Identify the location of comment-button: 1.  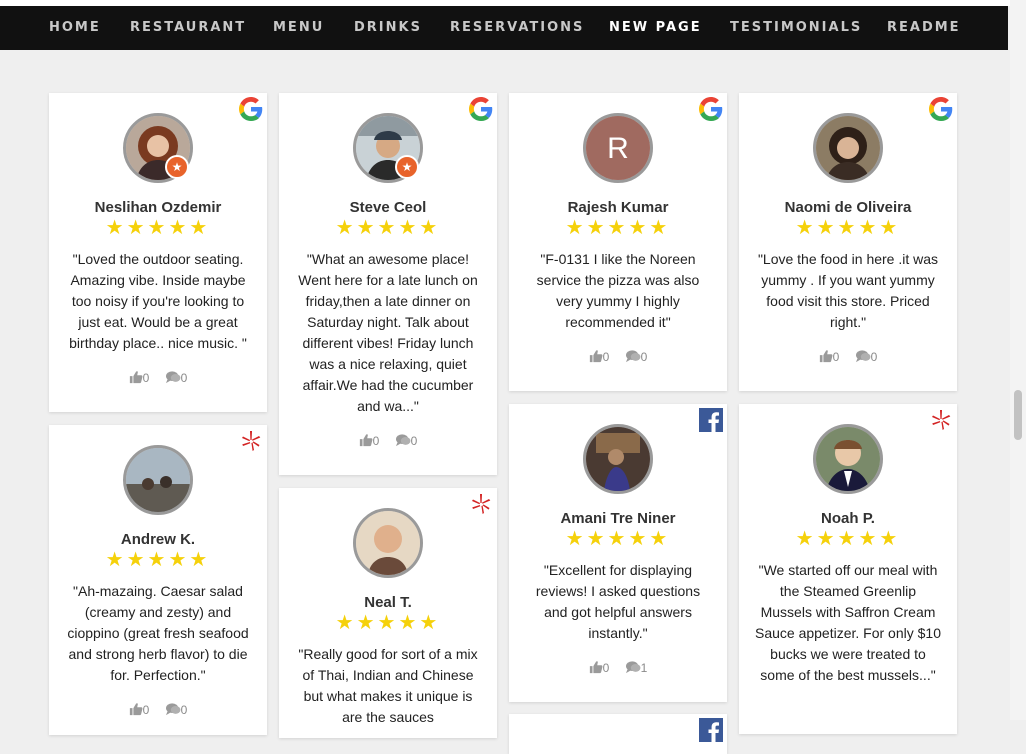
(636, 667).